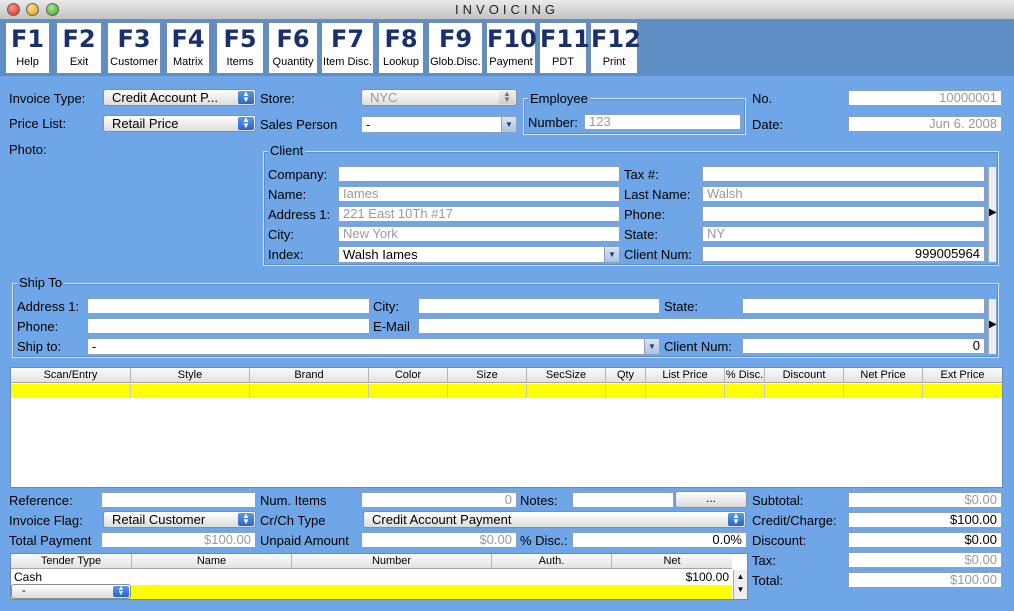 This screenshot has width=1014, height=611. I want to click on f10-payment-button: F10 Payment, so click(511, 48).